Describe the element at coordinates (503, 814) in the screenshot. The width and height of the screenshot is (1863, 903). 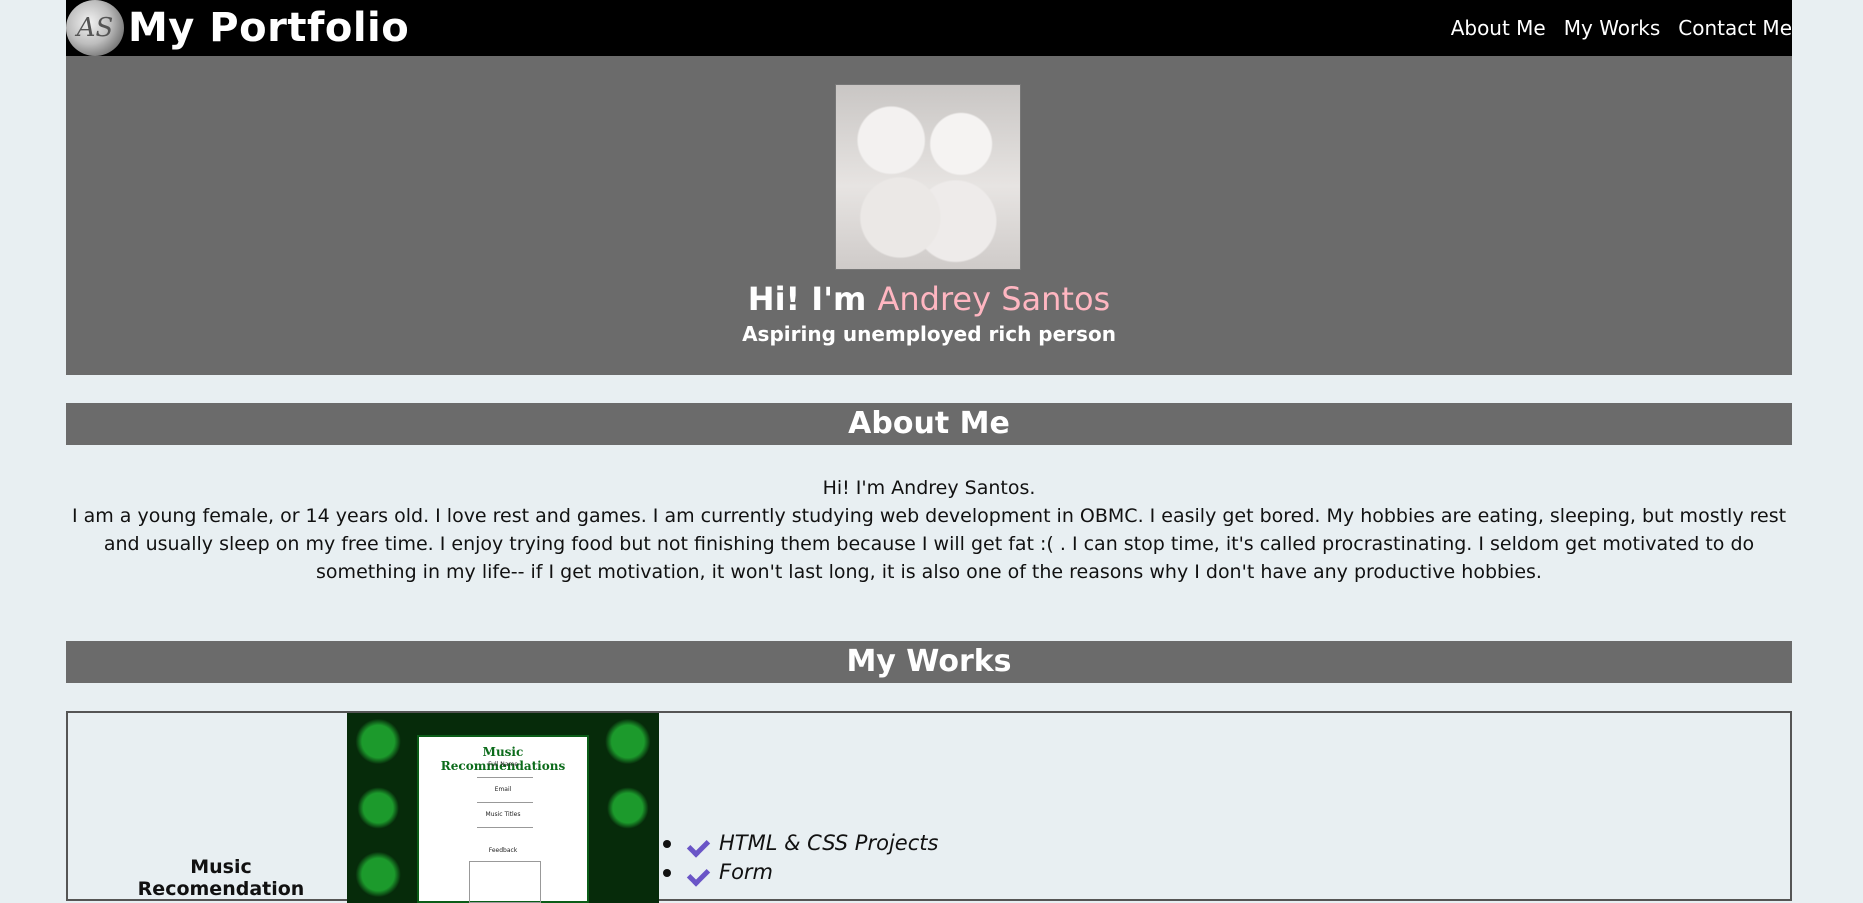
I see `thumbnail-field-label: Music Titles` at that location.